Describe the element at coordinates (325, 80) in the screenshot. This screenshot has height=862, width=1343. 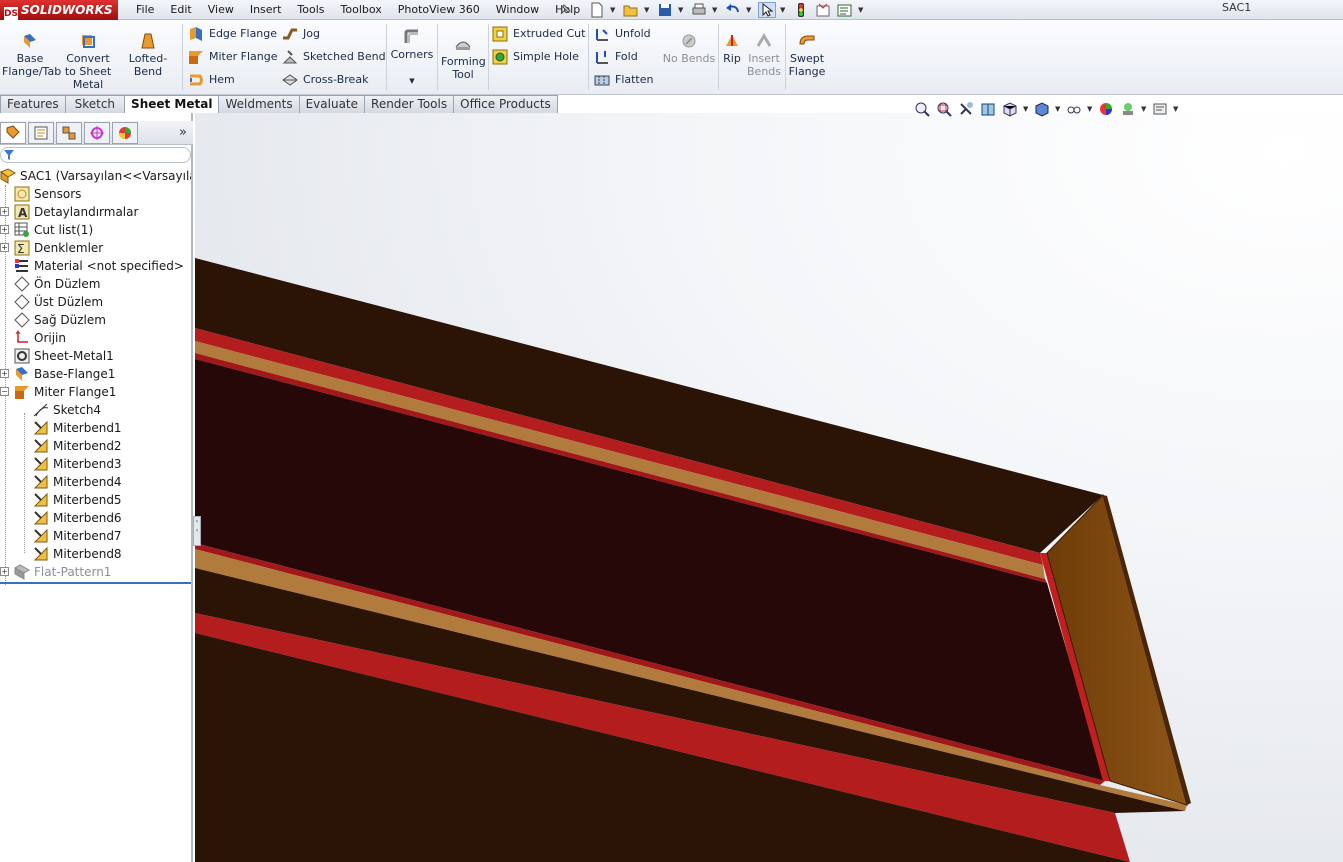
I see `cross-break-button: Cross-Break` at that location.